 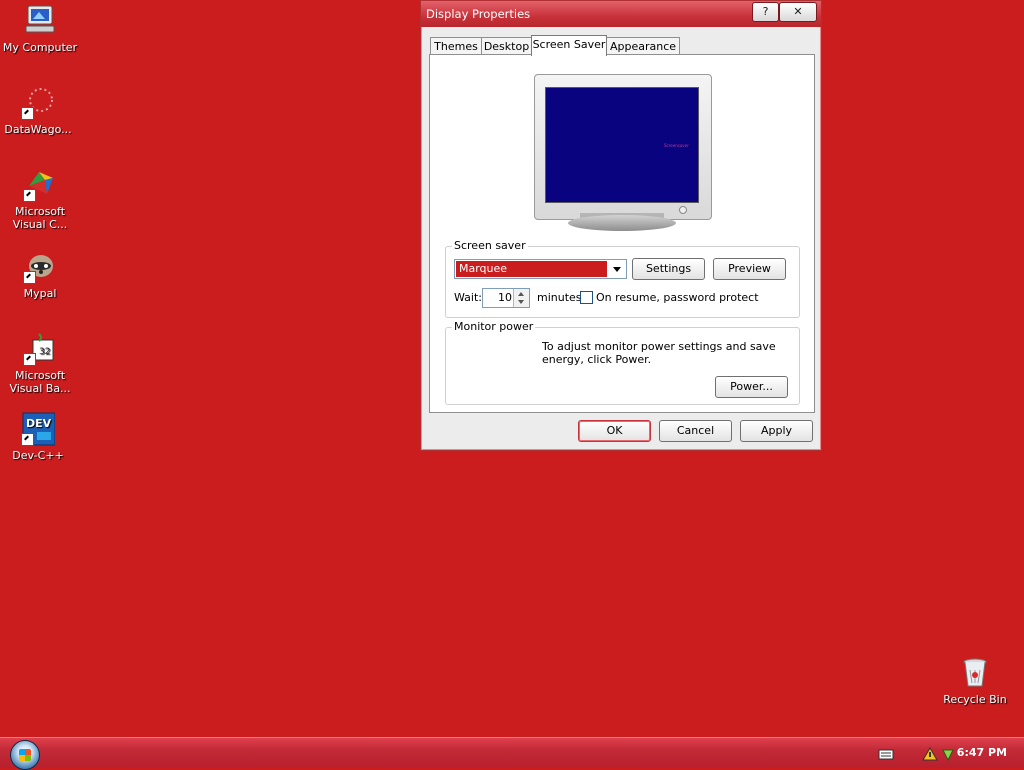 What do you see at coordinates (643, 46) in the screenshot?
I see `tab-appearance: Appearance` at bounding box center [643, 46].